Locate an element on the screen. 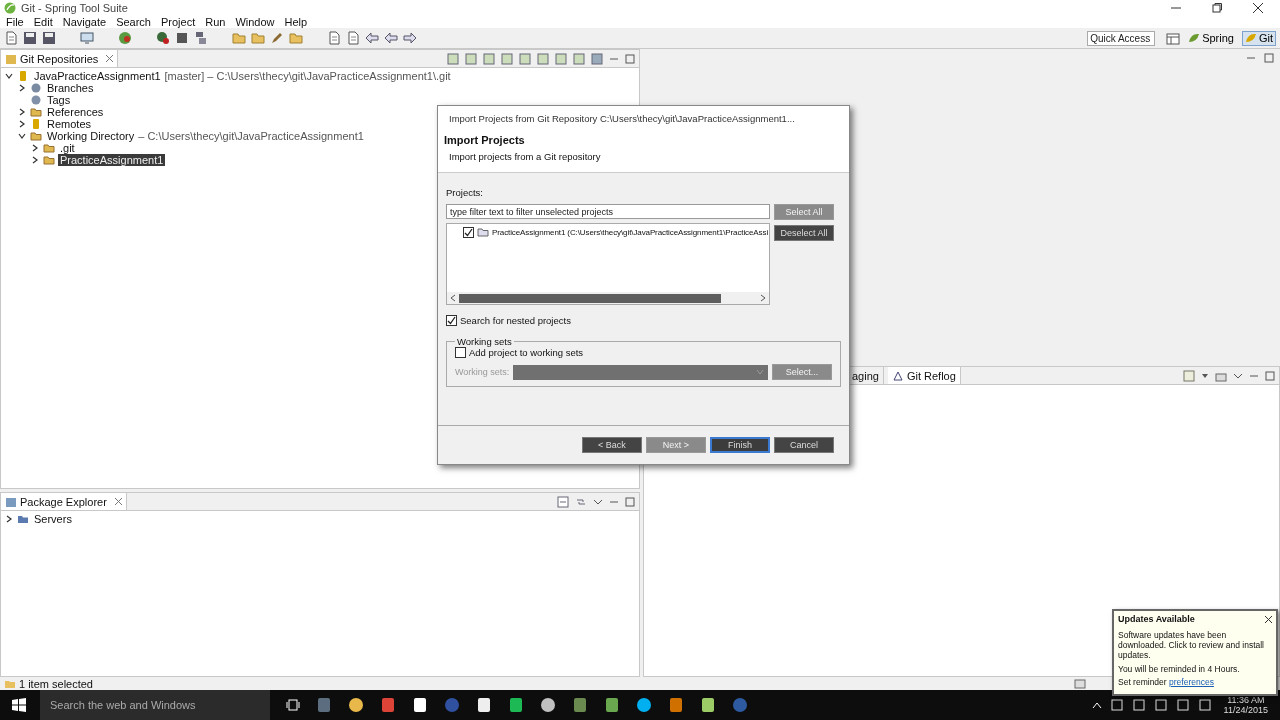  checkbox-label: Search for nested projects is located at coordinates (515, 320).